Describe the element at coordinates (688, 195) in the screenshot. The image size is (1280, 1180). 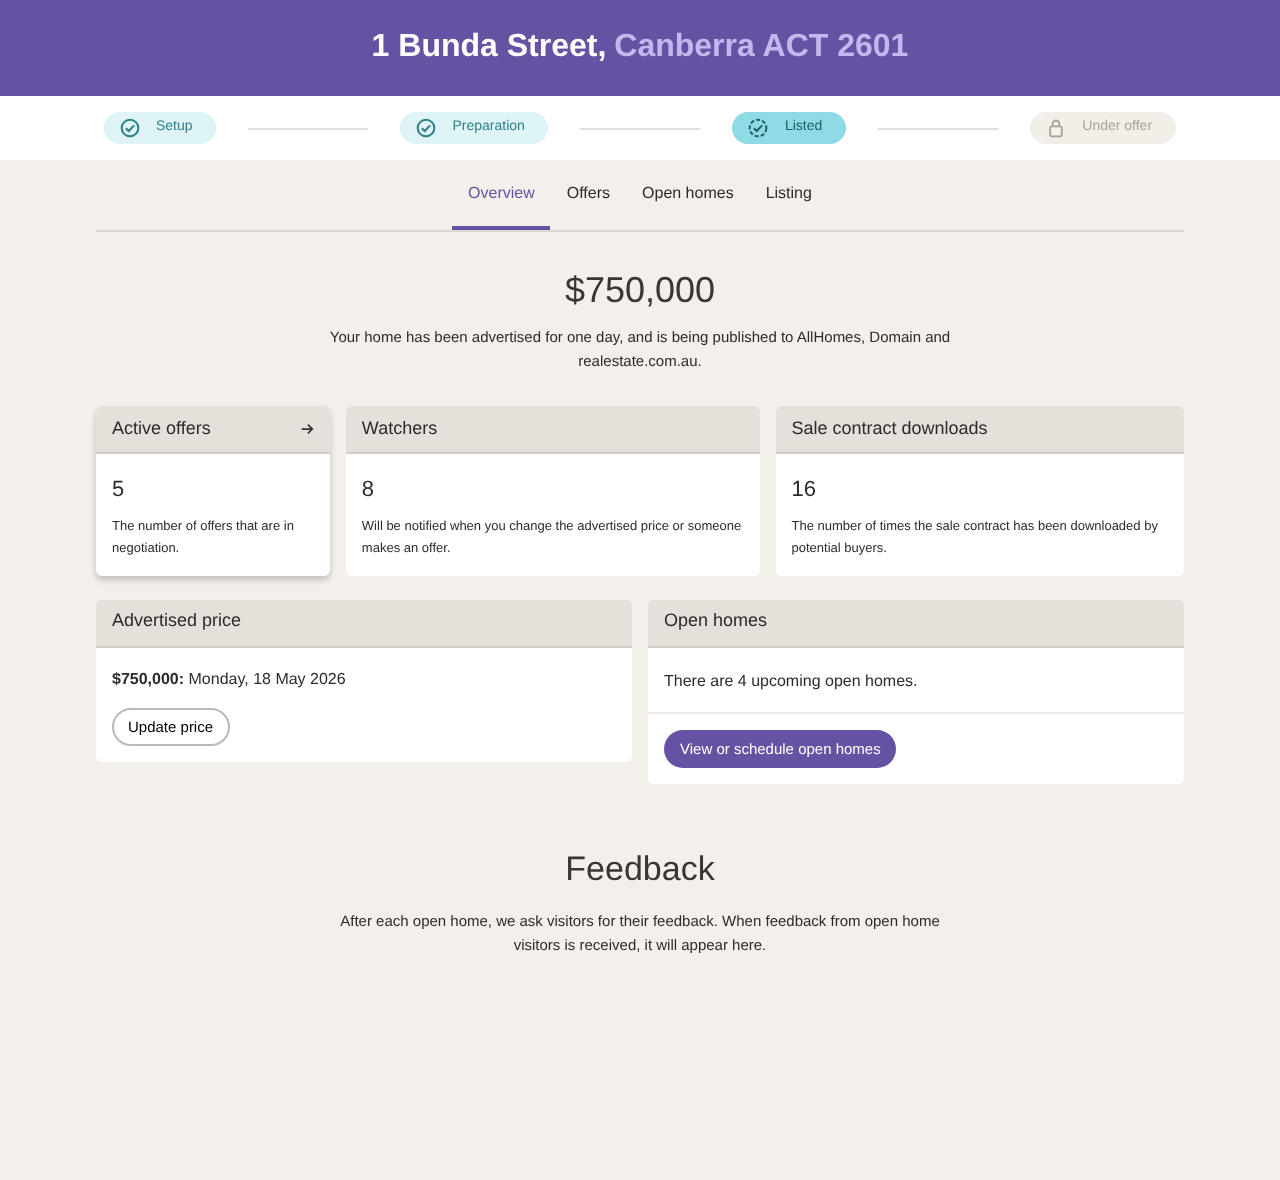
I see `tab: Open homes` at that location.